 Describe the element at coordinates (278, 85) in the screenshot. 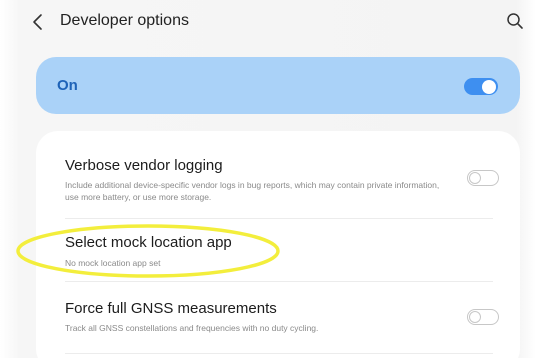

I see `master-switch-bar: On` at that location.